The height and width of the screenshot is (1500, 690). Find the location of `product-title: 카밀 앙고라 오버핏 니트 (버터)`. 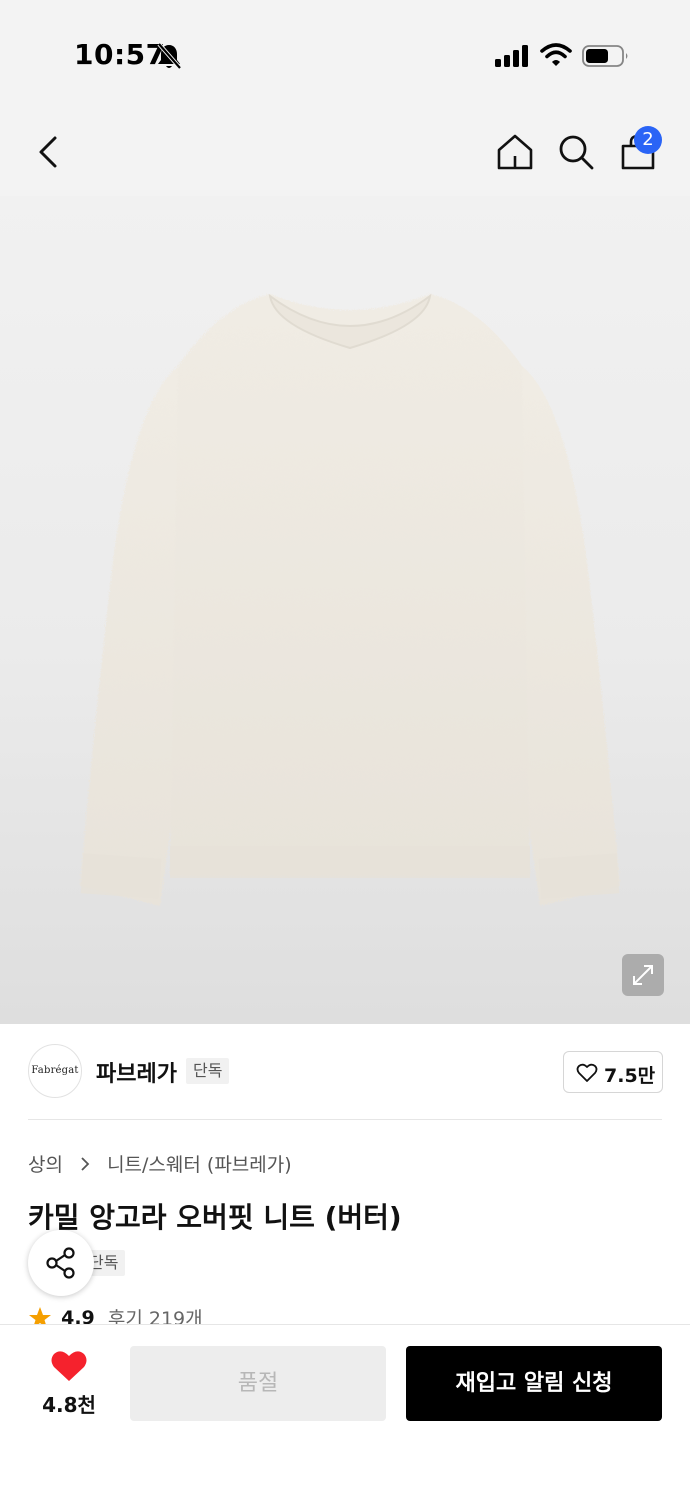

product-title: 카밀 앙고라 오버핏 니트 (버터) is located at coordinates (215, 1217).